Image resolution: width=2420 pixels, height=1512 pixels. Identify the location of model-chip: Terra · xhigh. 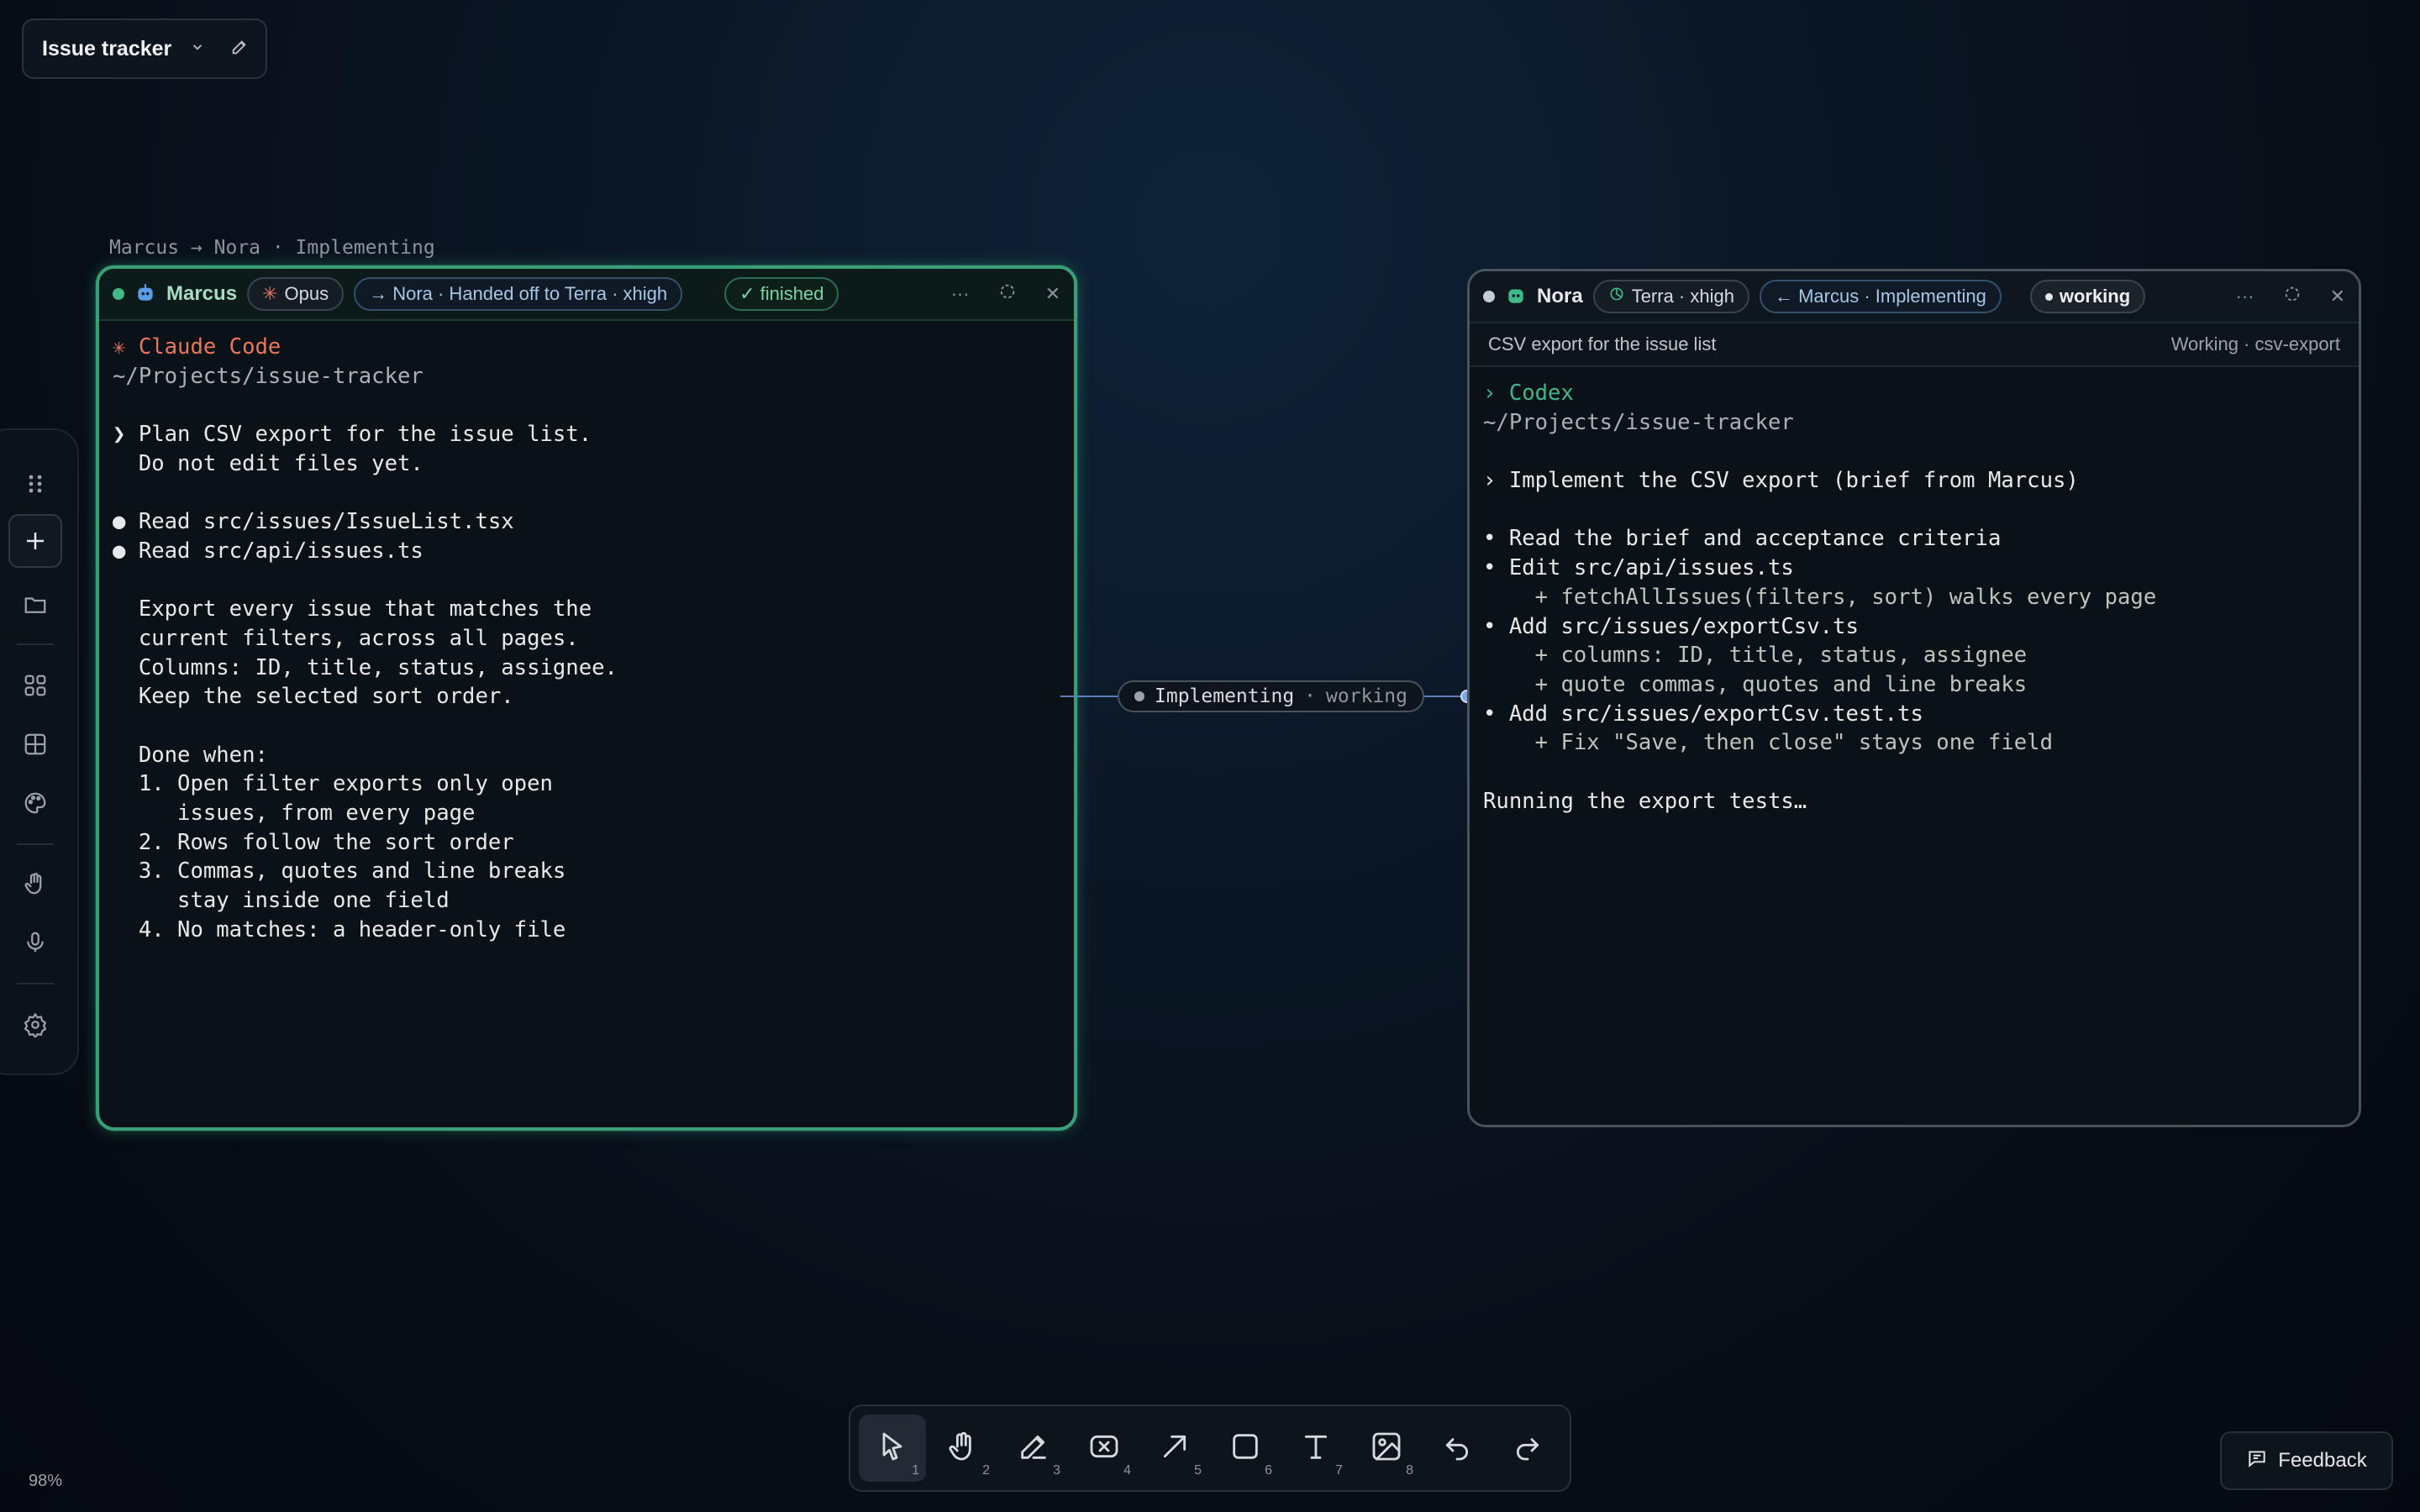
(1670, 296).